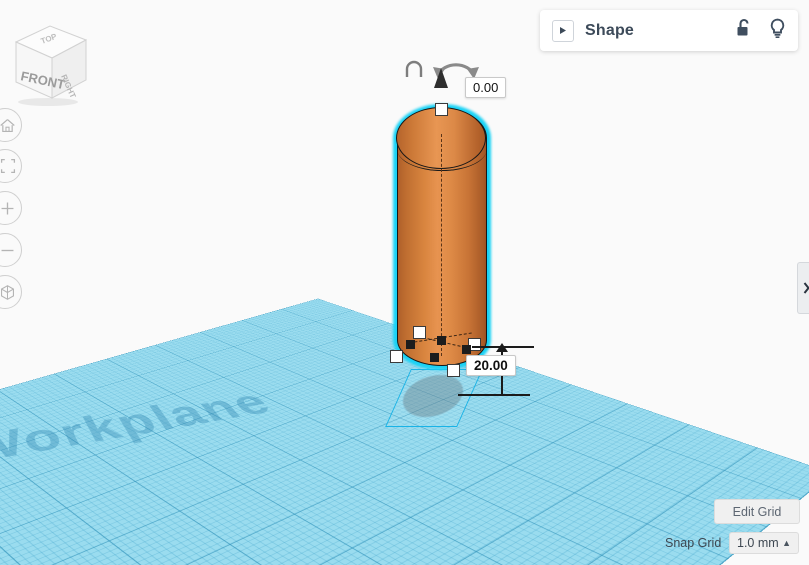  I want to click on rotate-arc-small-icon, so click(414, 68).